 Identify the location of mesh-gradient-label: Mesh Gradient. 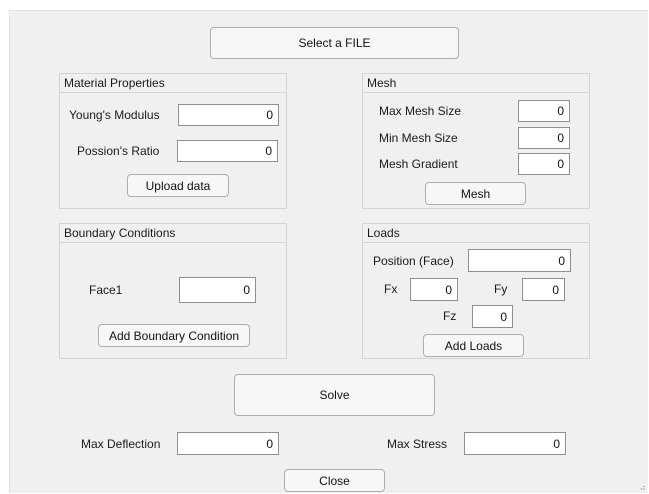
(418, 164).